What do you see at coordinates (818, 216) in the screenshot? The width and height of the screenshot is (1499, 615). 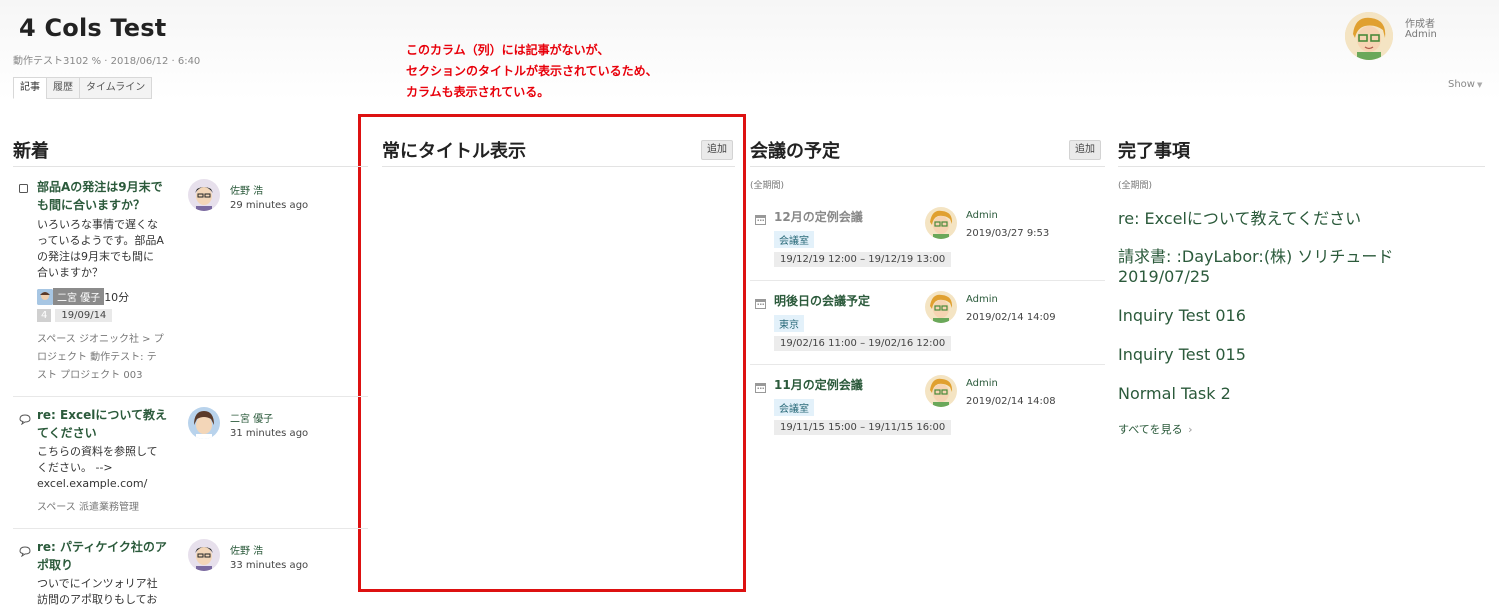 I see `meeting-title: 12月の定例会議` at bounding box center [818, 216].